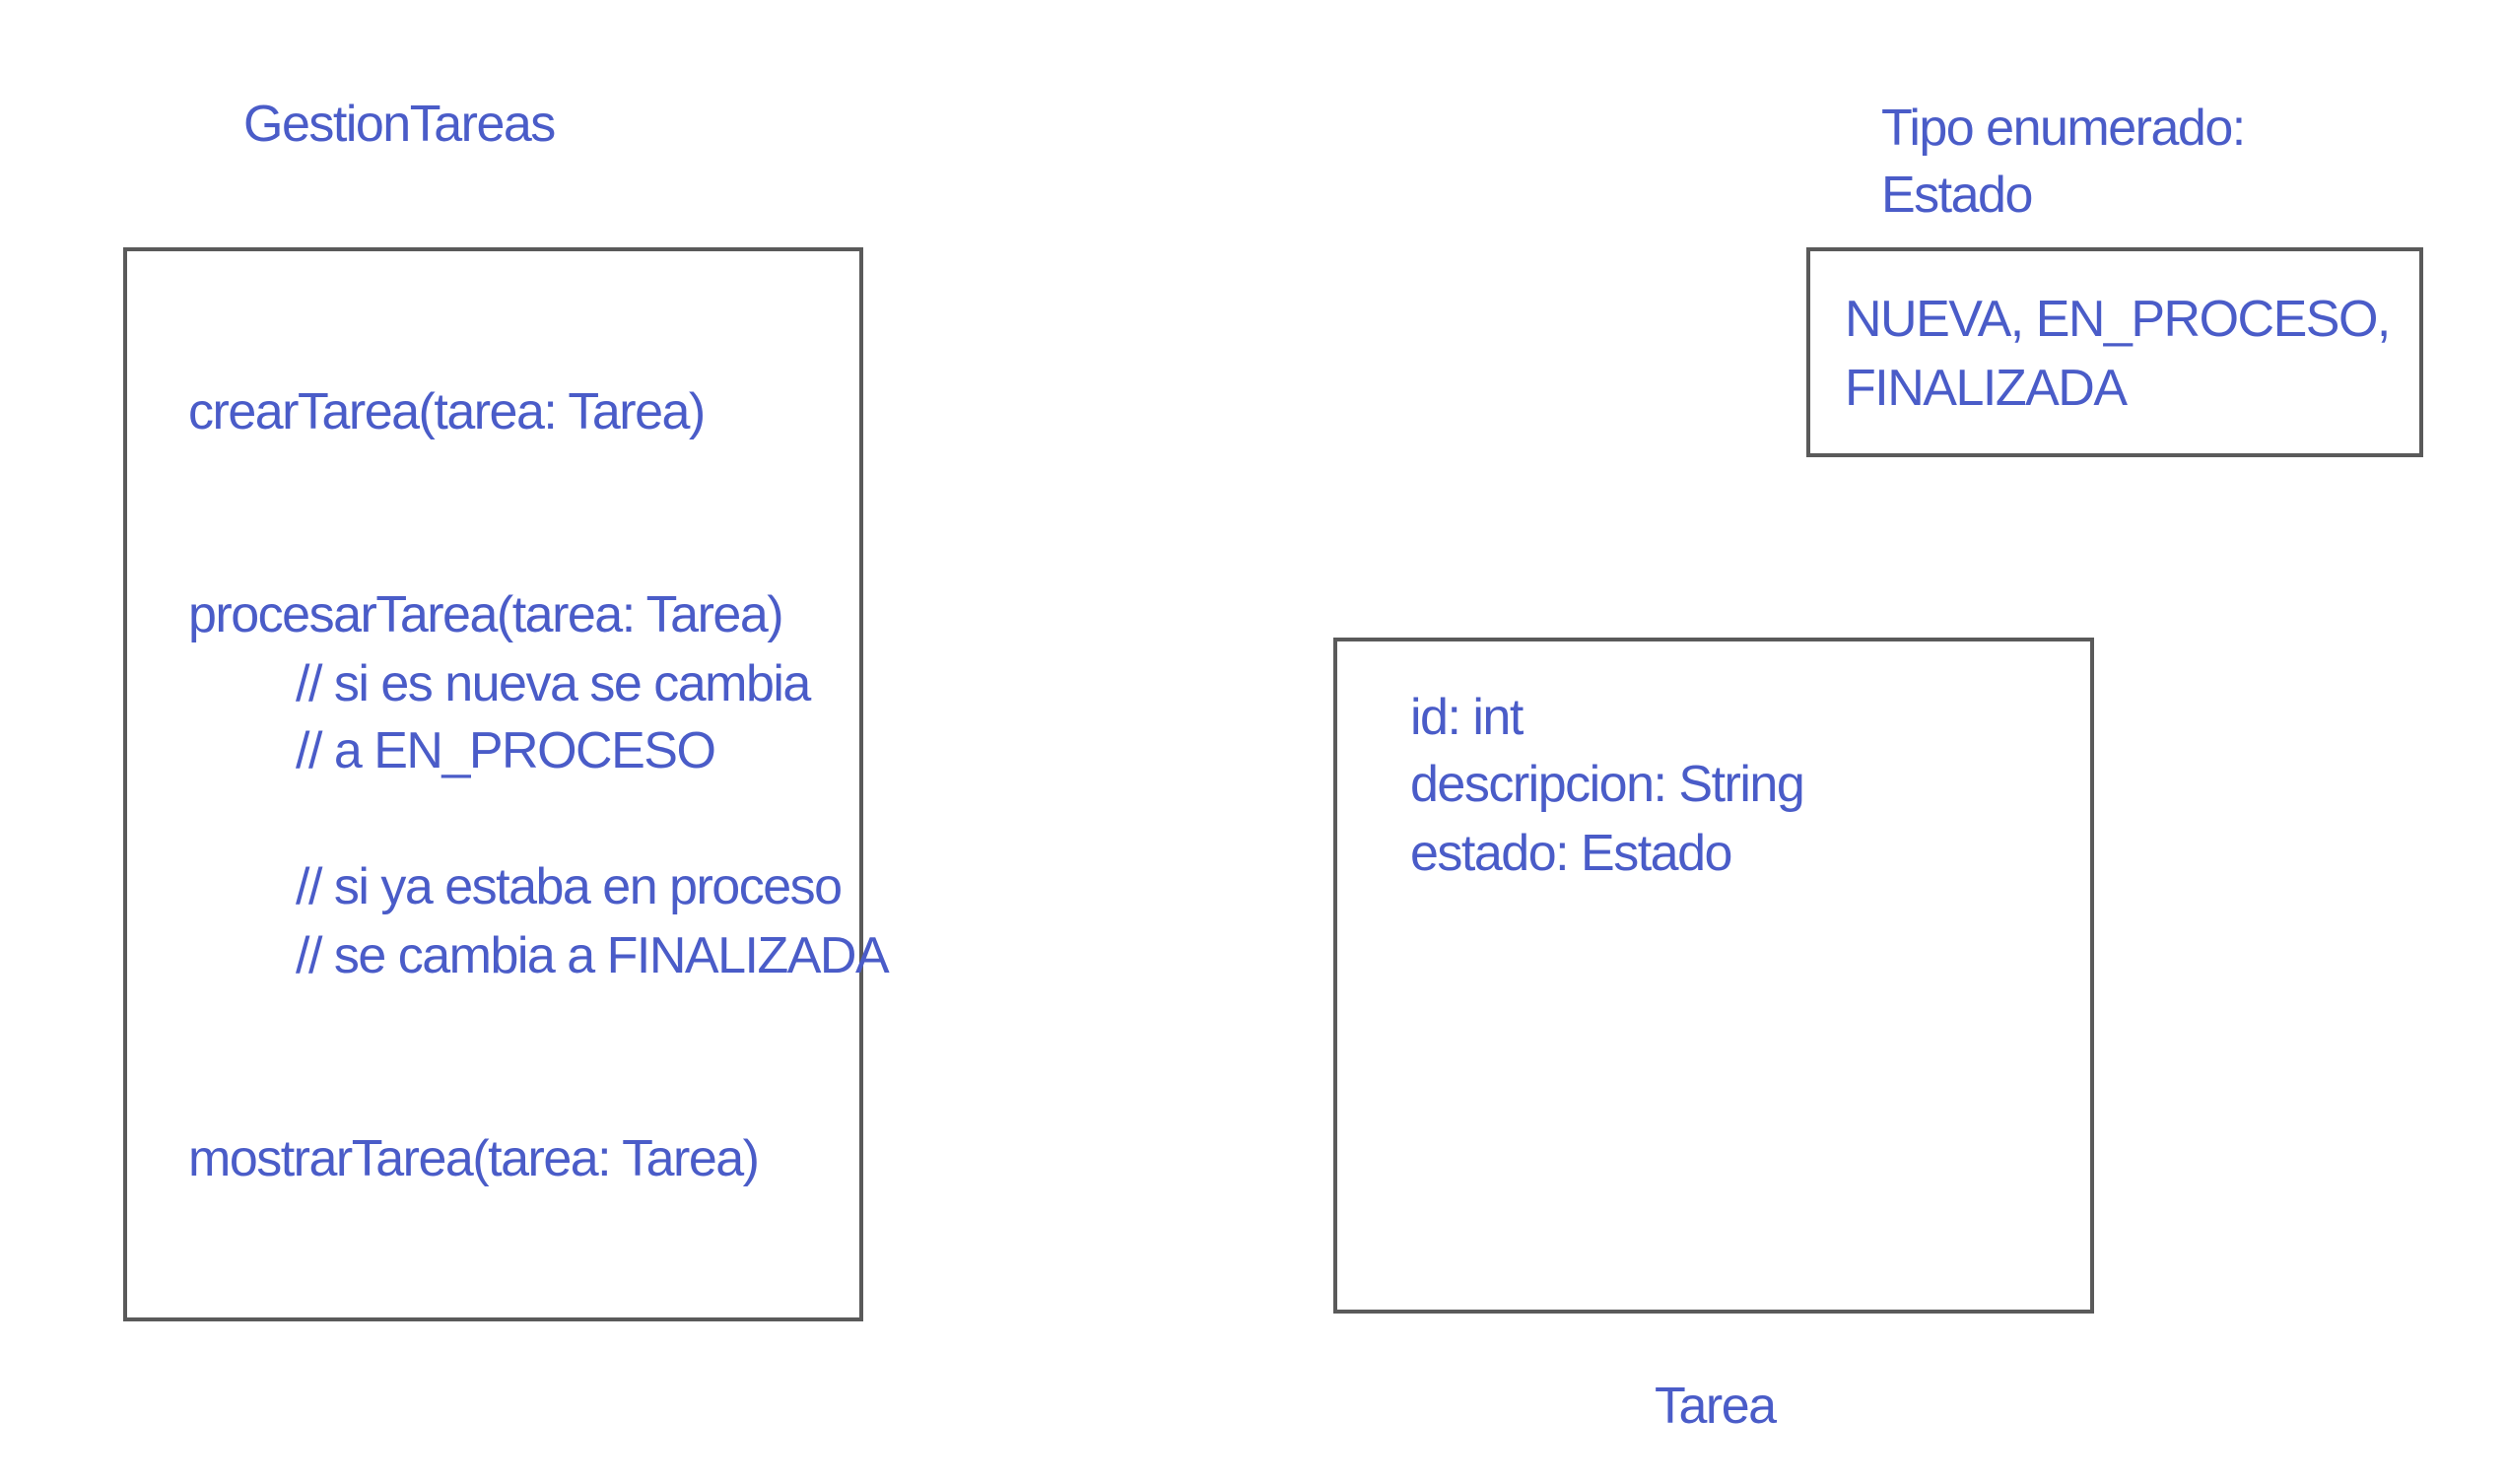  Describe the element at coordinates (1957, 195) in the screenshot. I see `enum-title-line2: Estado` at that location.